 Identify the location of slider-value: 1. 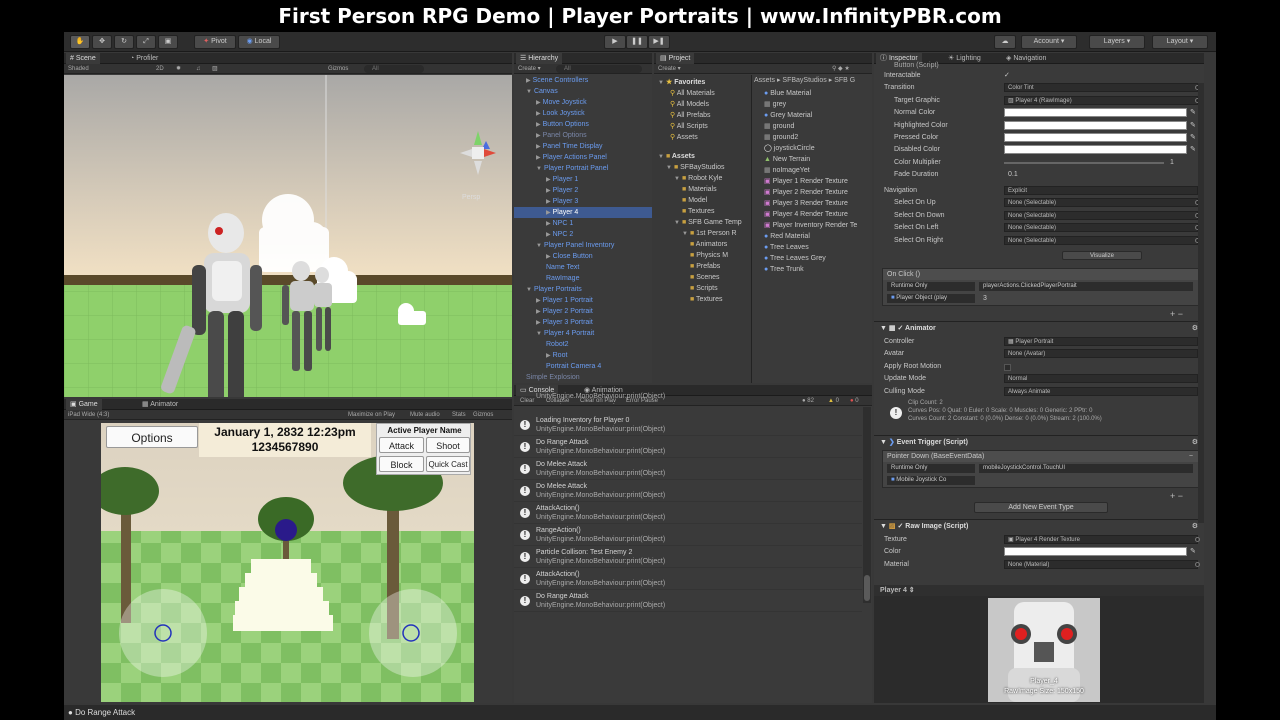
(1172, 163).